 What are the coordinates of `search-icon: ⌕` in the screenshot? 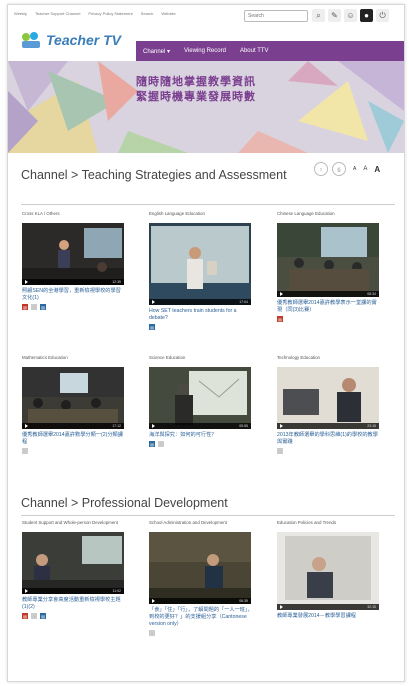 It's located at (318, 15).